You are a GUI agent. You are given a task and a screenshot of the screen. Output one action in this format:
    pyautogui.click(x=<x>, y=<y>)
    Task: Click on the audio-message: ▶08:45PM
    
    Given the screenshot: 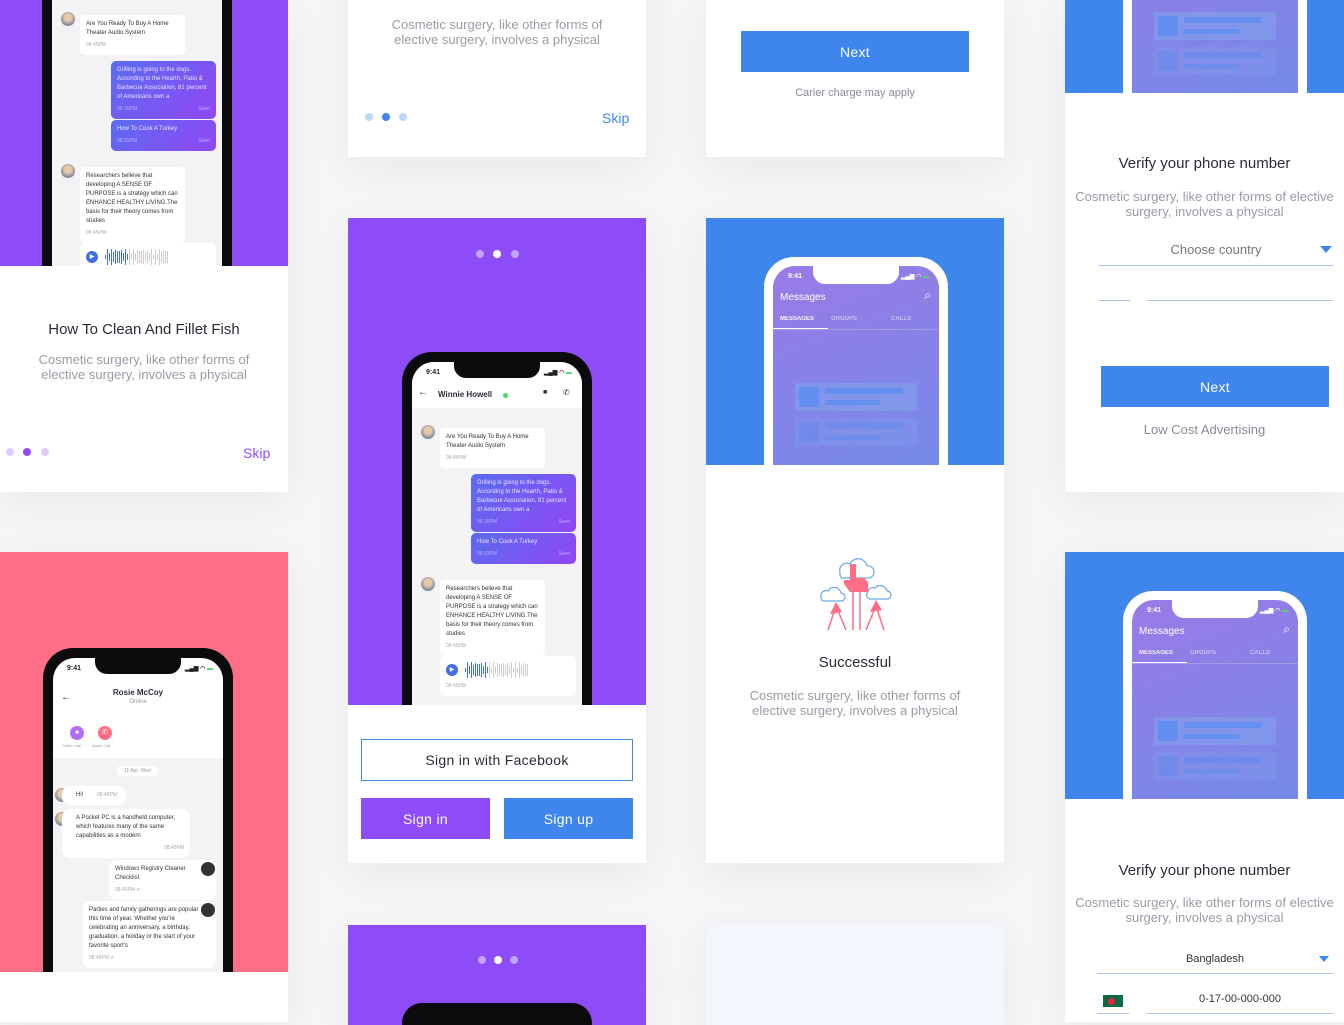 What is the action you would take?
    pyautogui.click(x=148, y=254)
    